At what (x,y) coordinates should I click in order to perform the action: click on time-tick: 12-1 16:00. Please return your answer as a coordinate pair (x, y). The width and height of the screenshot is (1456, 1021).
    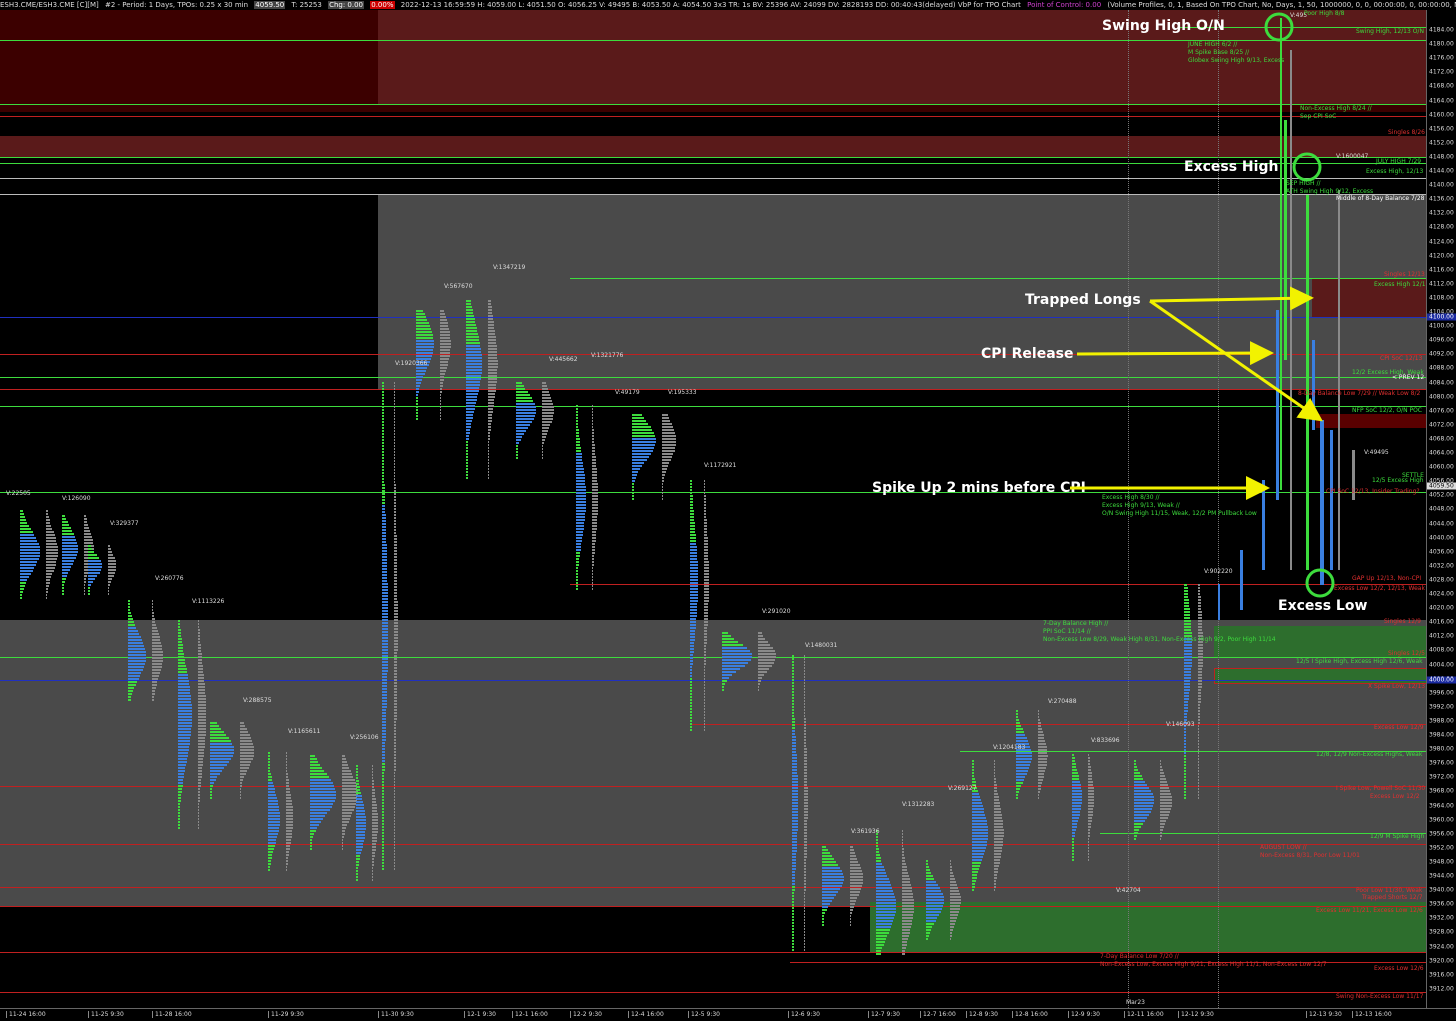
    Looking at the image, I should click on (530, 1014).